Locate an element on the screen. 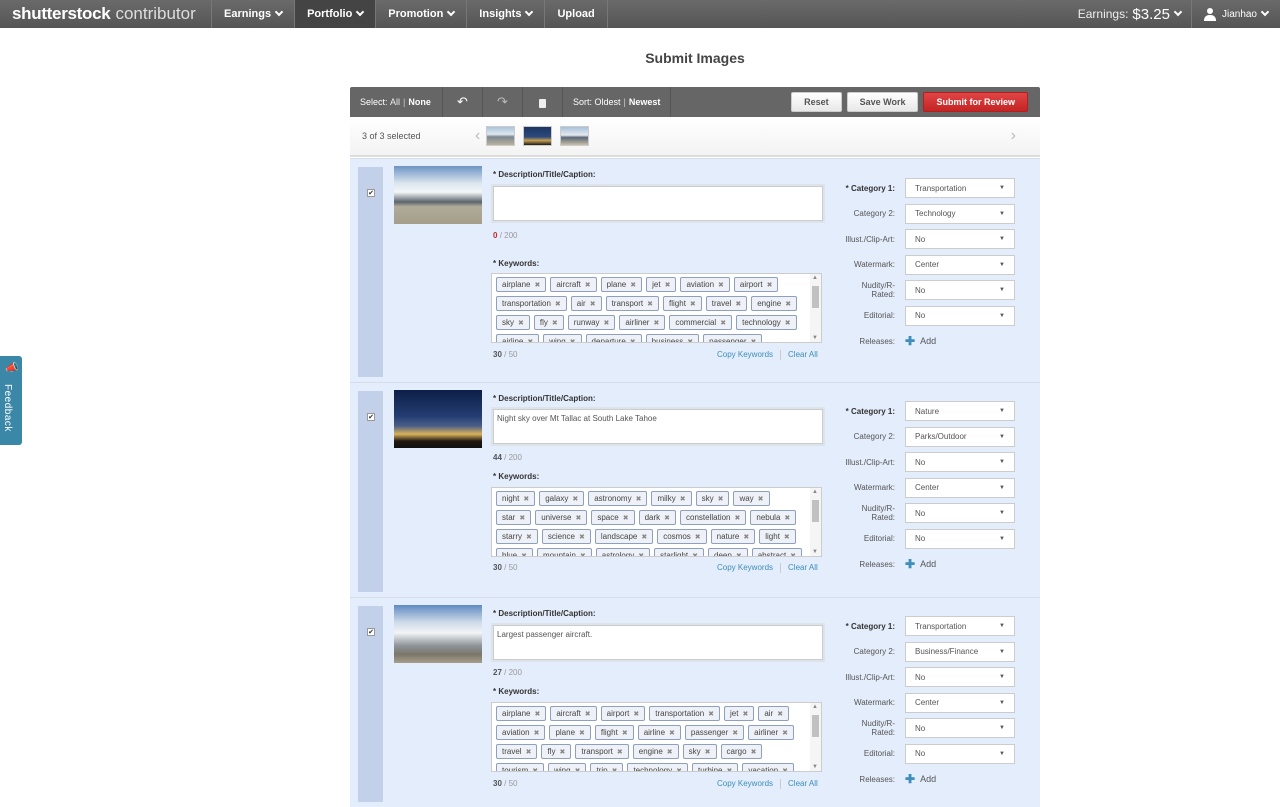  illustration-select: No ▼ is located at coordinates (960, 462).